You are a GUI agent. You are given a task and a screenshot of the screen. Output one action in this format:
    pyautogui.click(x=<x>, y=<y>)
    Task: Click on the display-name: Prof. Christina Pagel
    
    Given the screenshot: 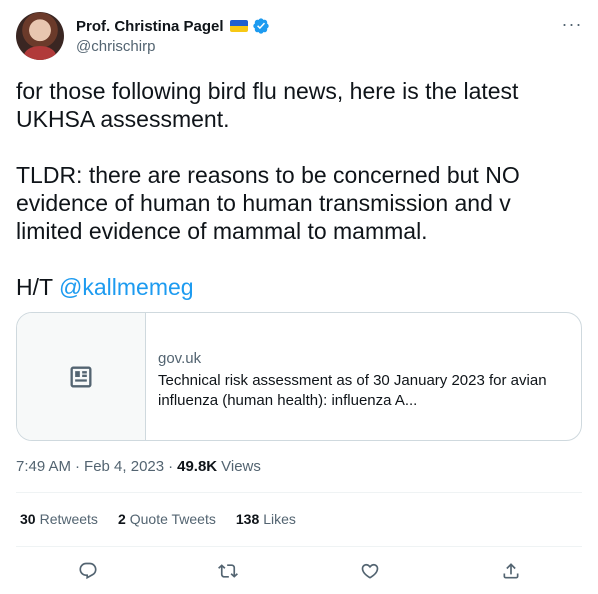 What is the action you would take?
    pyautogui.click(x=150, y=26)
    